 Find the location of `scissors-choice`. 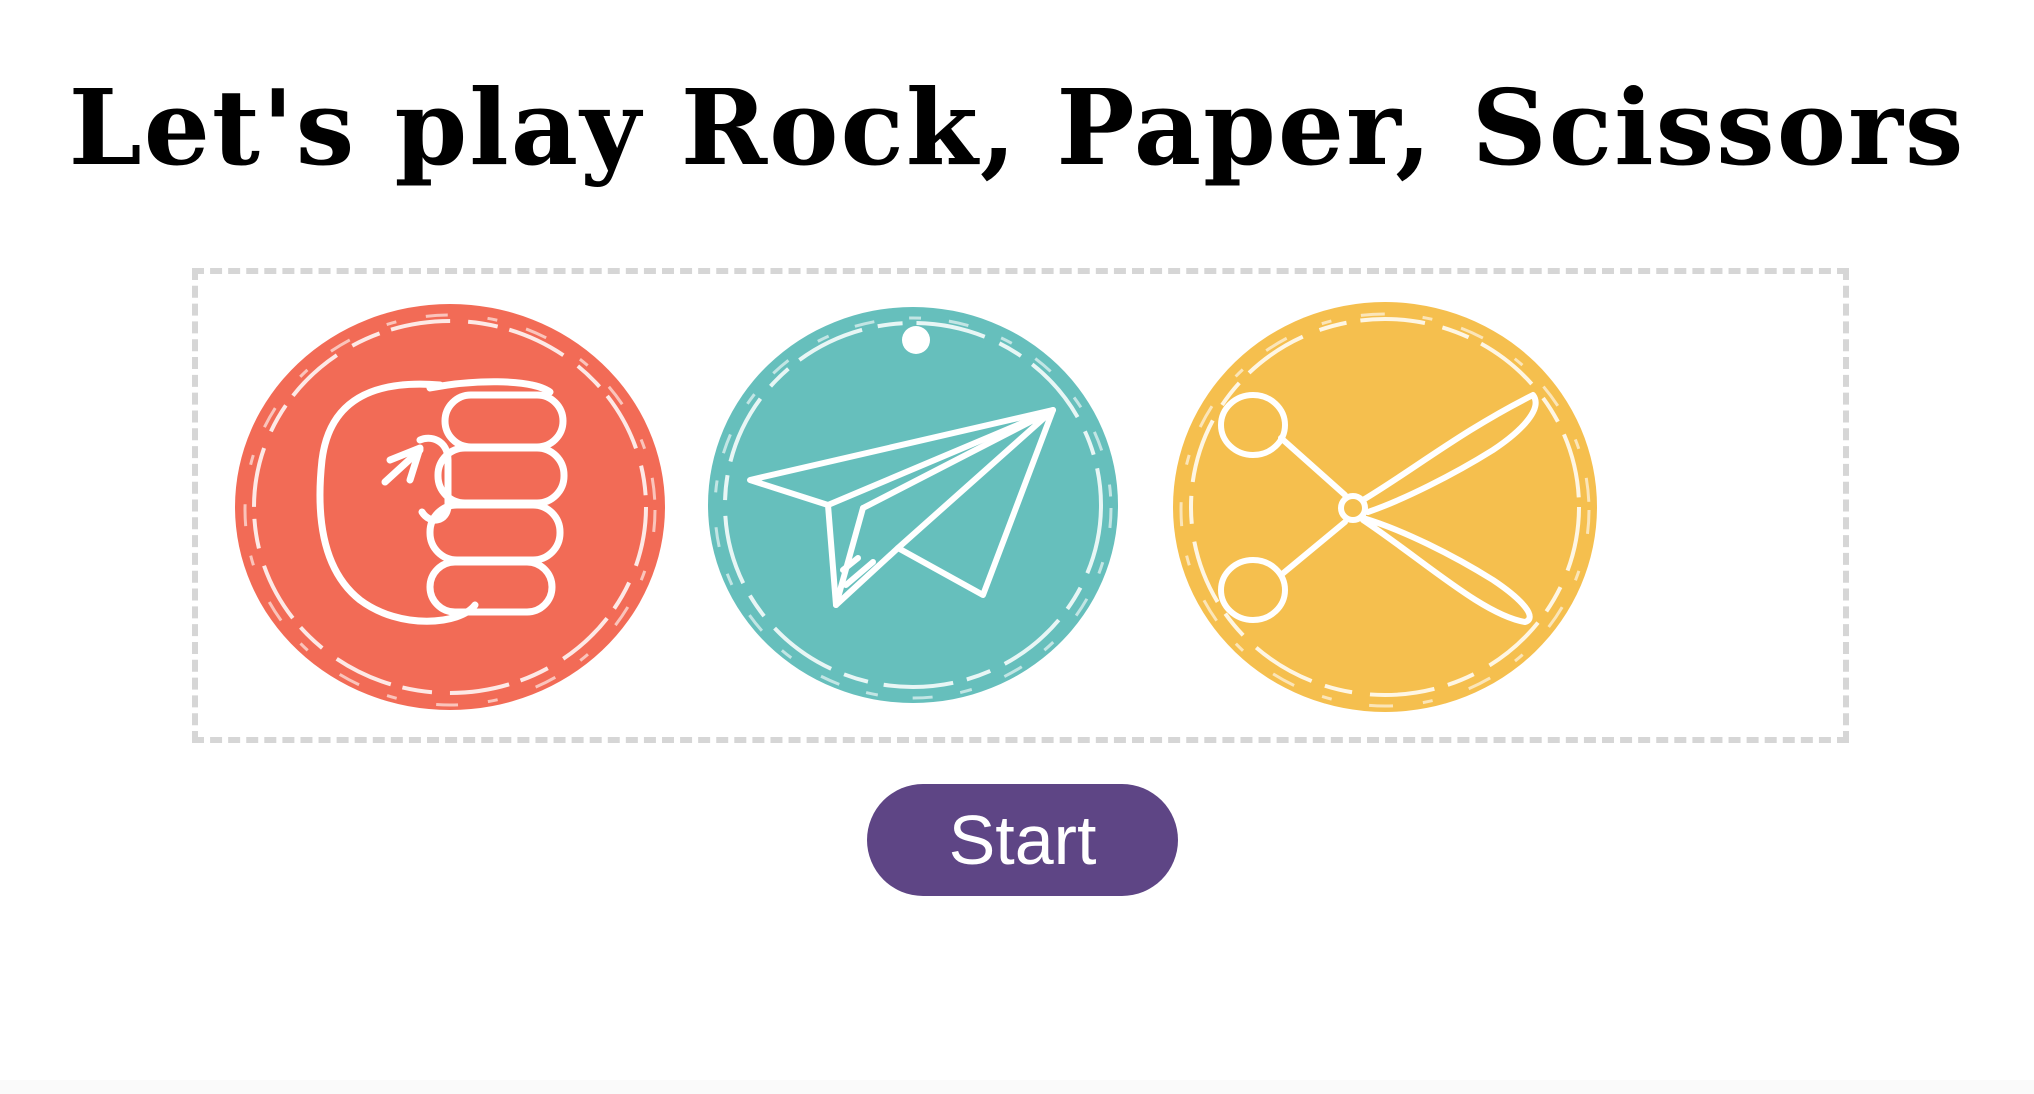

scissors-choice is located at coordinates (1383, 507).